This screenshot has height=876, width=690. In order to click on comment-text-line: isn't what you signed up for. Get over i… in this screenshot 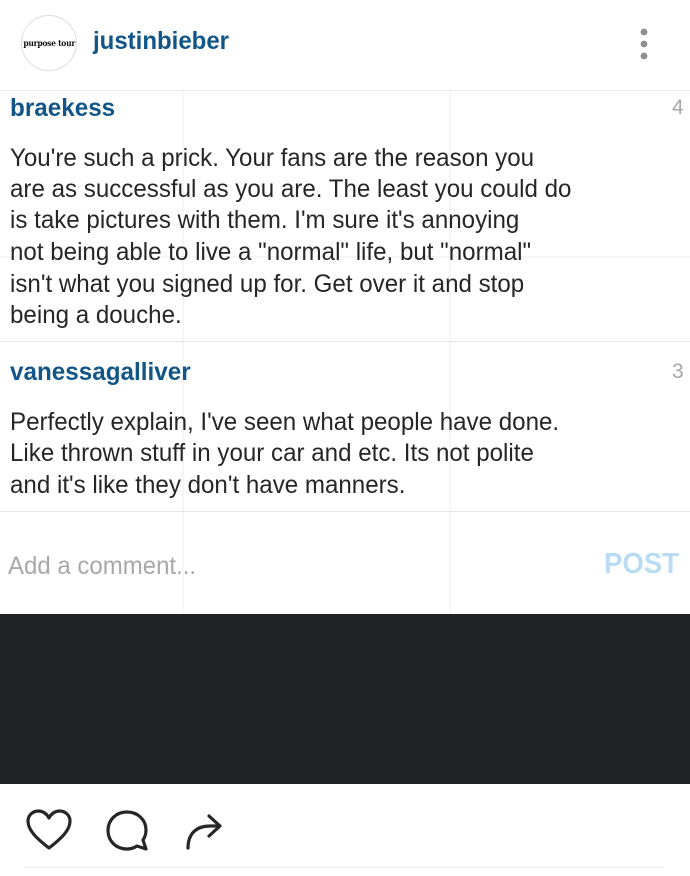, I will do `click(267, 284)`.